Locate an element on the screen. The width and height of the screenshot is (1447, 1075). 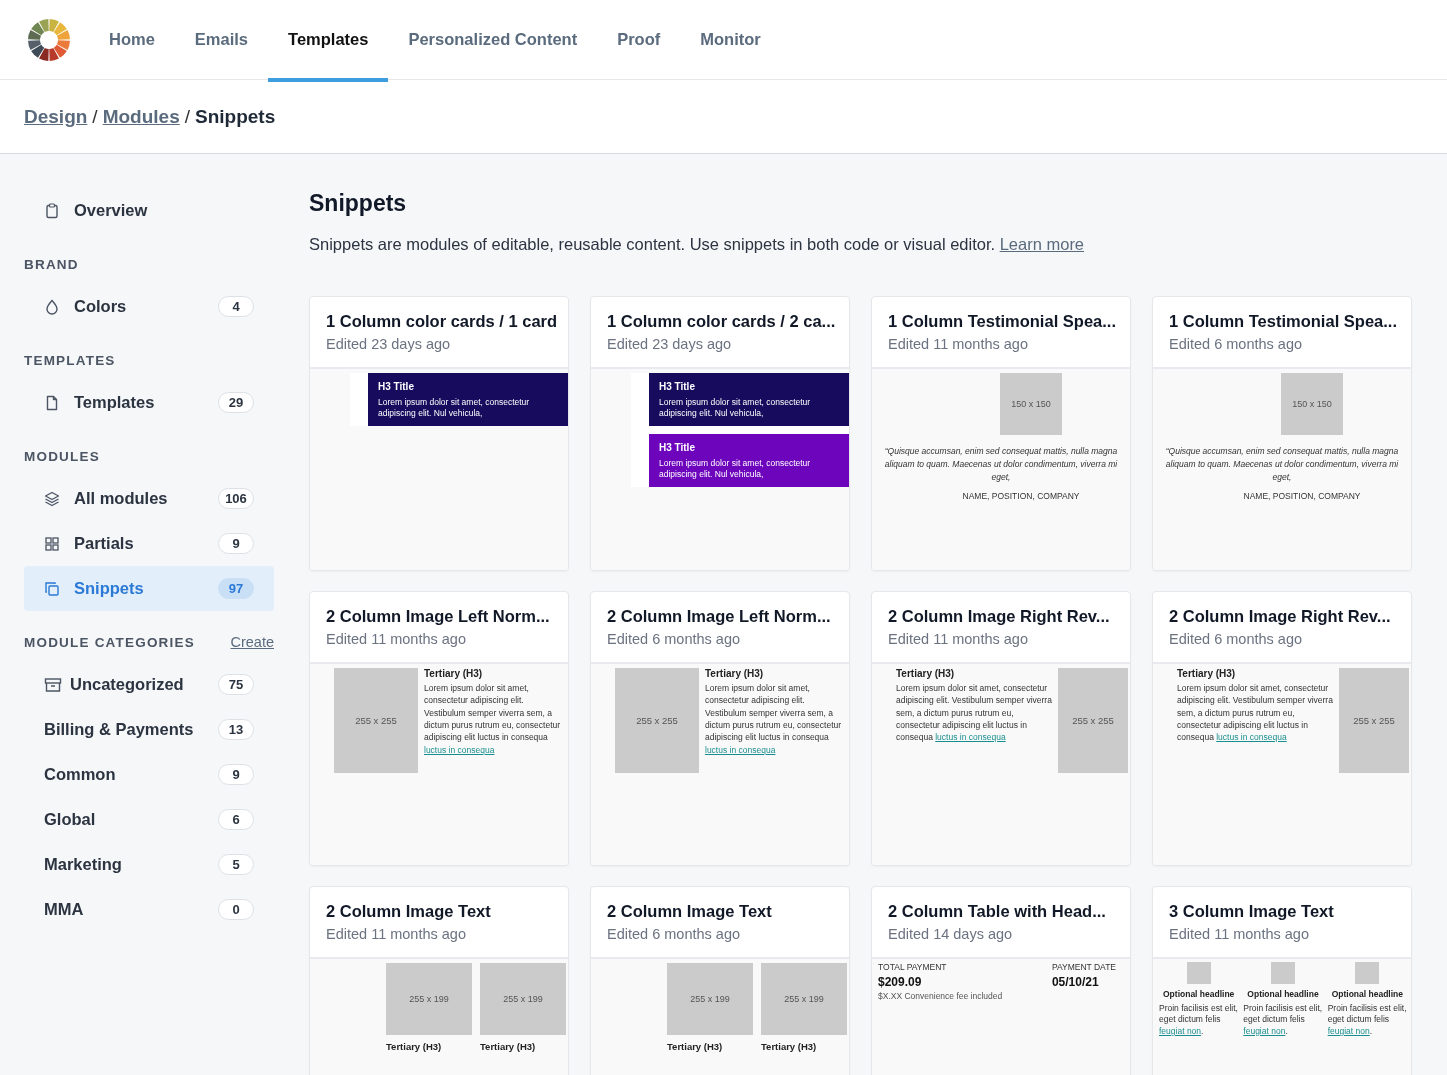
count-badge: 13 is located at coordinates (236, 729).